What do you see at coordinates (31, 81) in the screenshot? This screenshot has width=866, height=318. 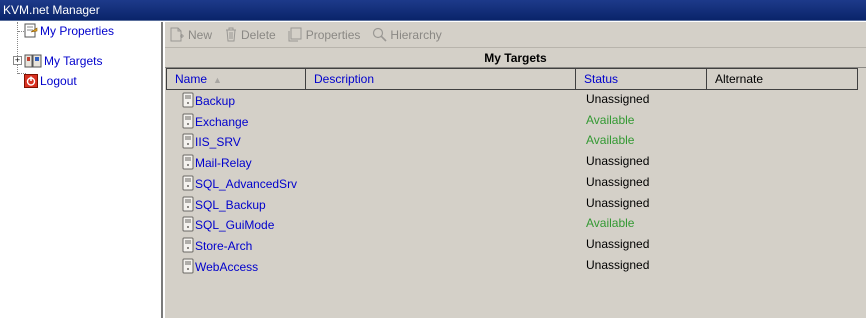 I see `logout-icon` at bounding box center [31, 81].